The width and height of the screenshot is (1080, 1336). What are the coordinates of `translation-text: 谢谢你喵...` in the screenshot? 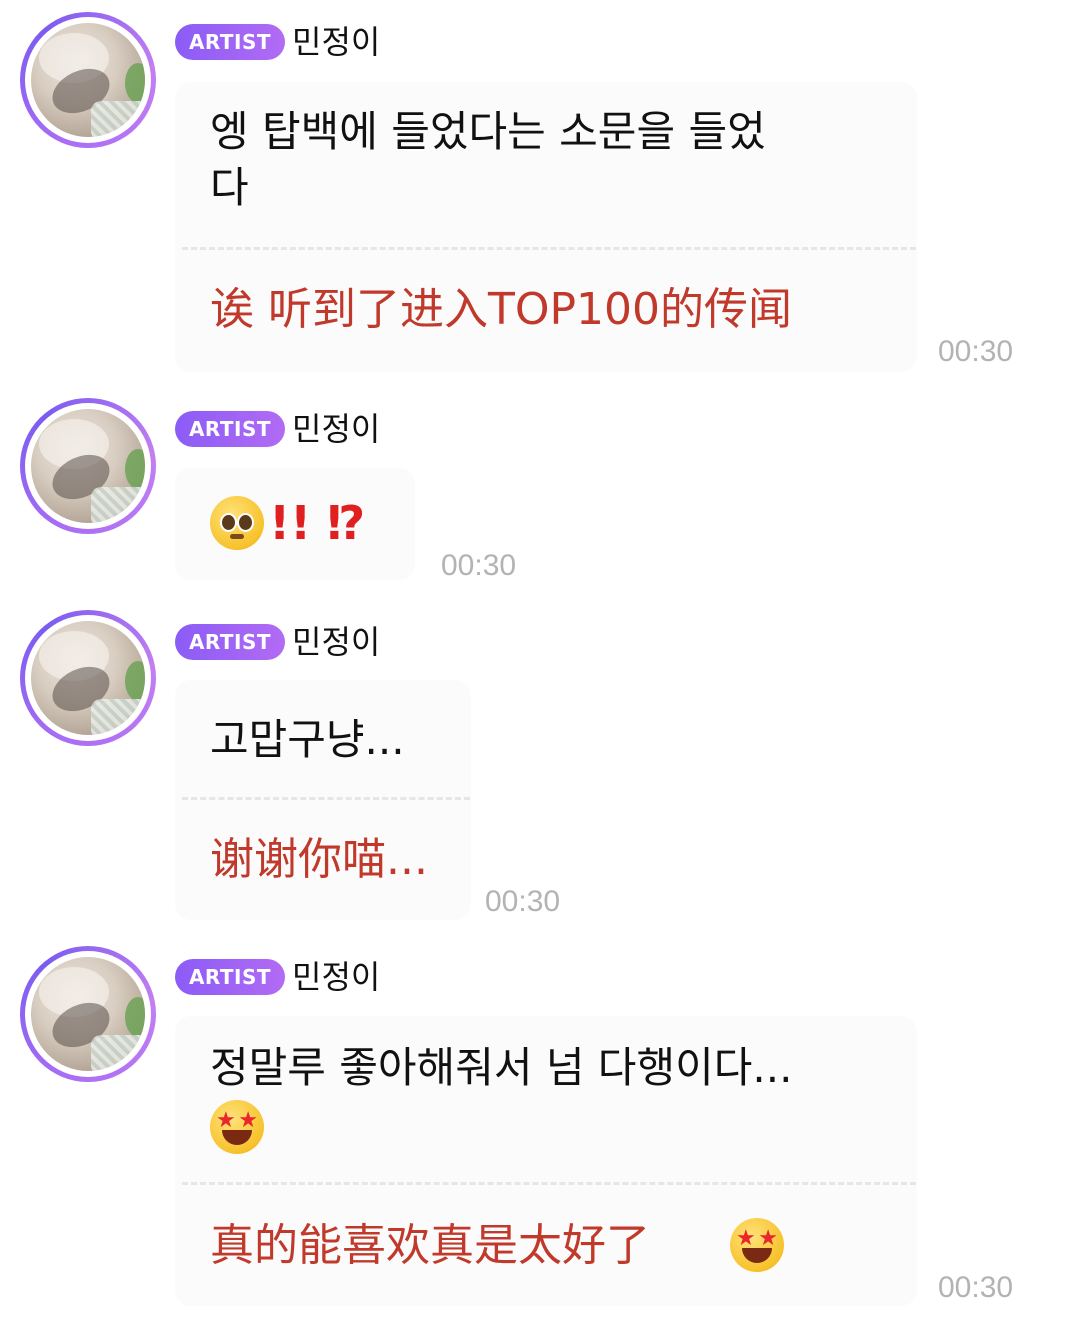 It's located at (319, 859).